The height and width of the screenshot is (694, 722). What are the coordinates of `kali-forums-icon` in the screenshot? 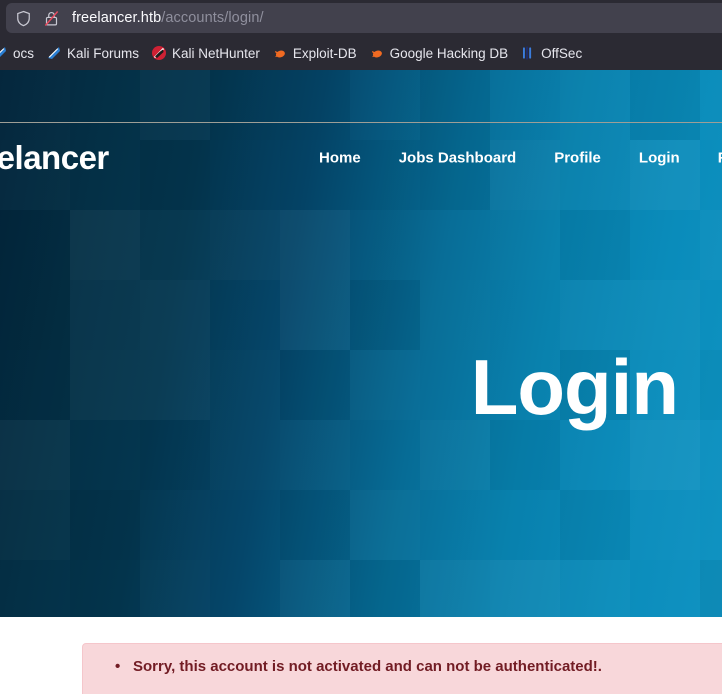 It's located at (54, 53).